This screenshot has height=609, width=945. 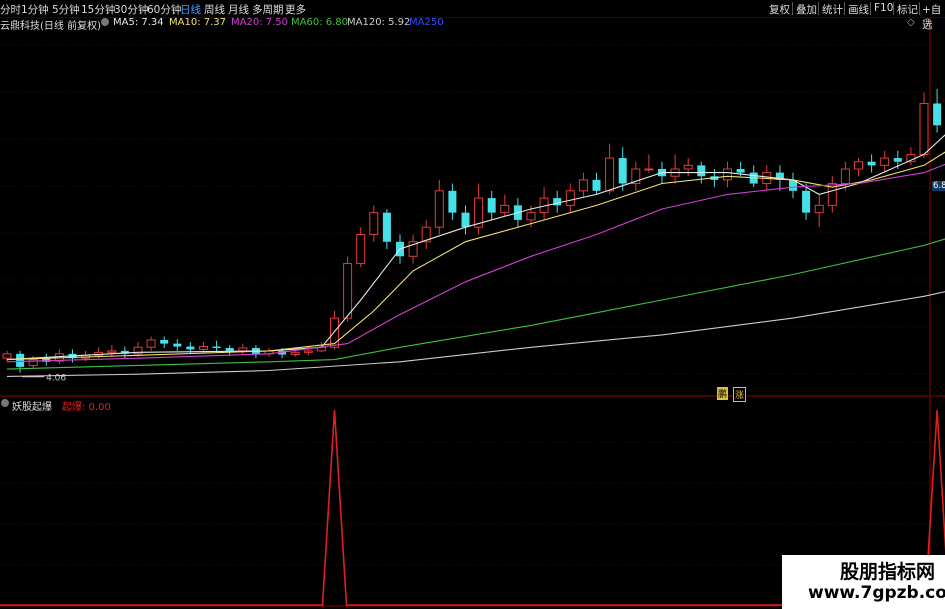 I want to click on tab-period-7: 周线, so click(x=214, y=9).